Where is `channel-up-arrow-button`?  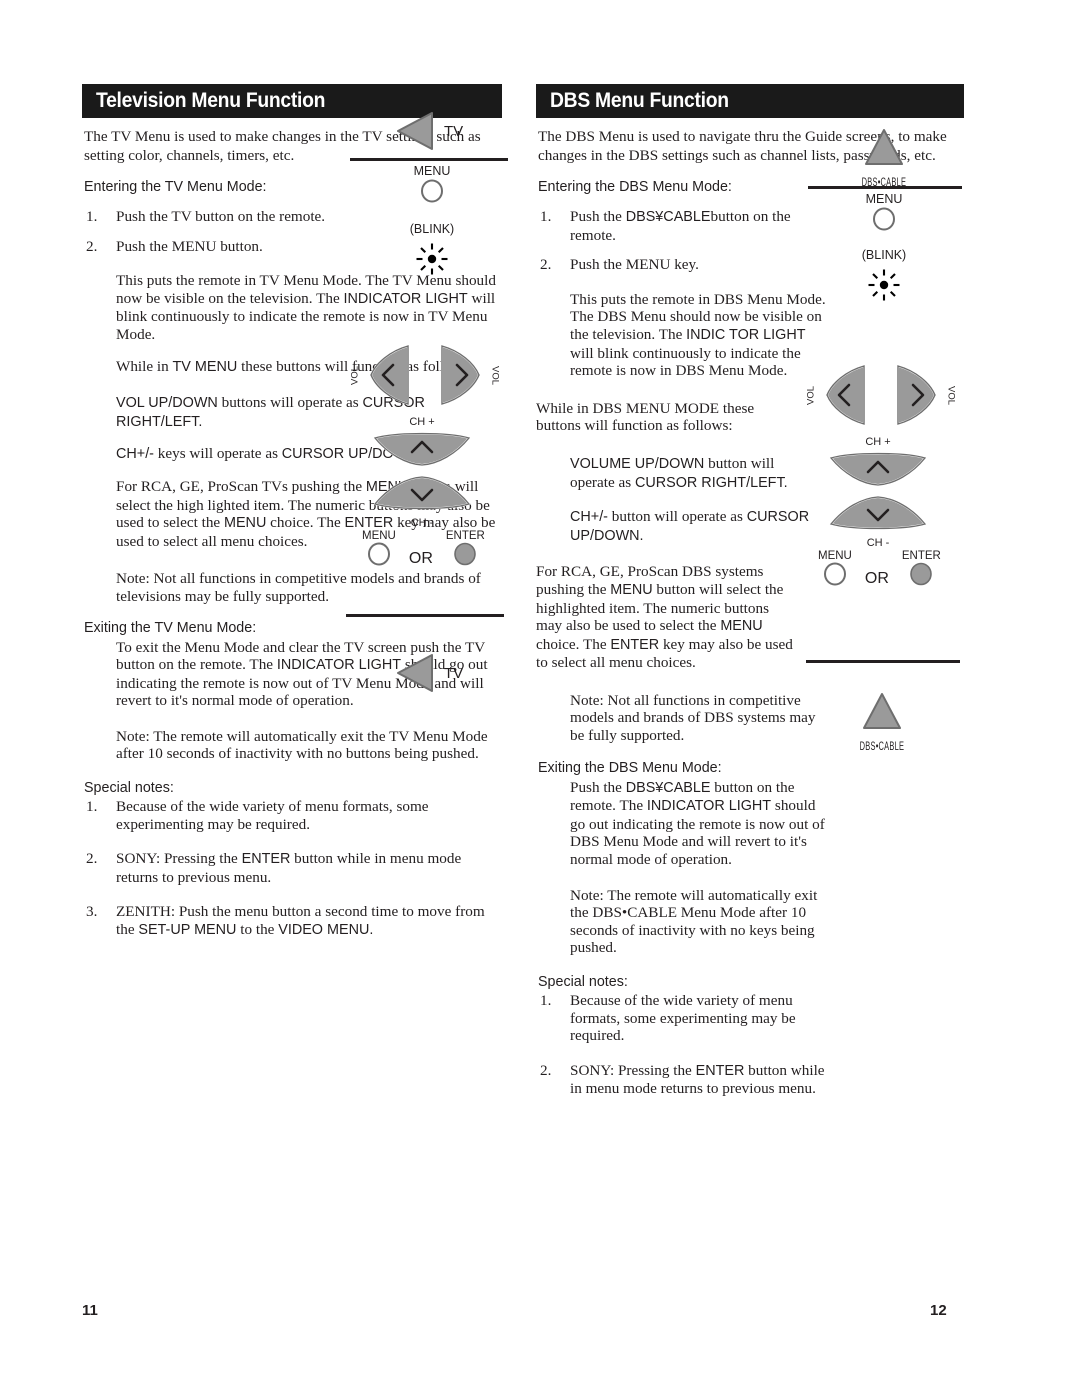 channel-up-arrow-button is located at coordinates (422, 448).